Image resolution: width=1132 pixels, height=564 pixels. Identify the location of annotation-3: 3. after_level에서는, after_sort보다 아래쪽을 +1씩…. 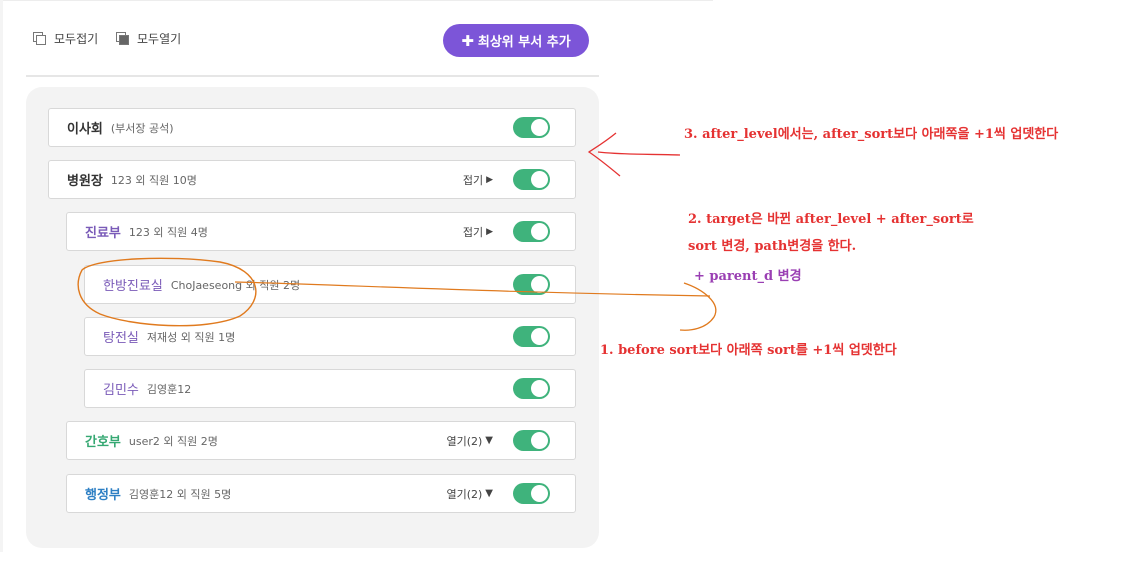
(871, 134).